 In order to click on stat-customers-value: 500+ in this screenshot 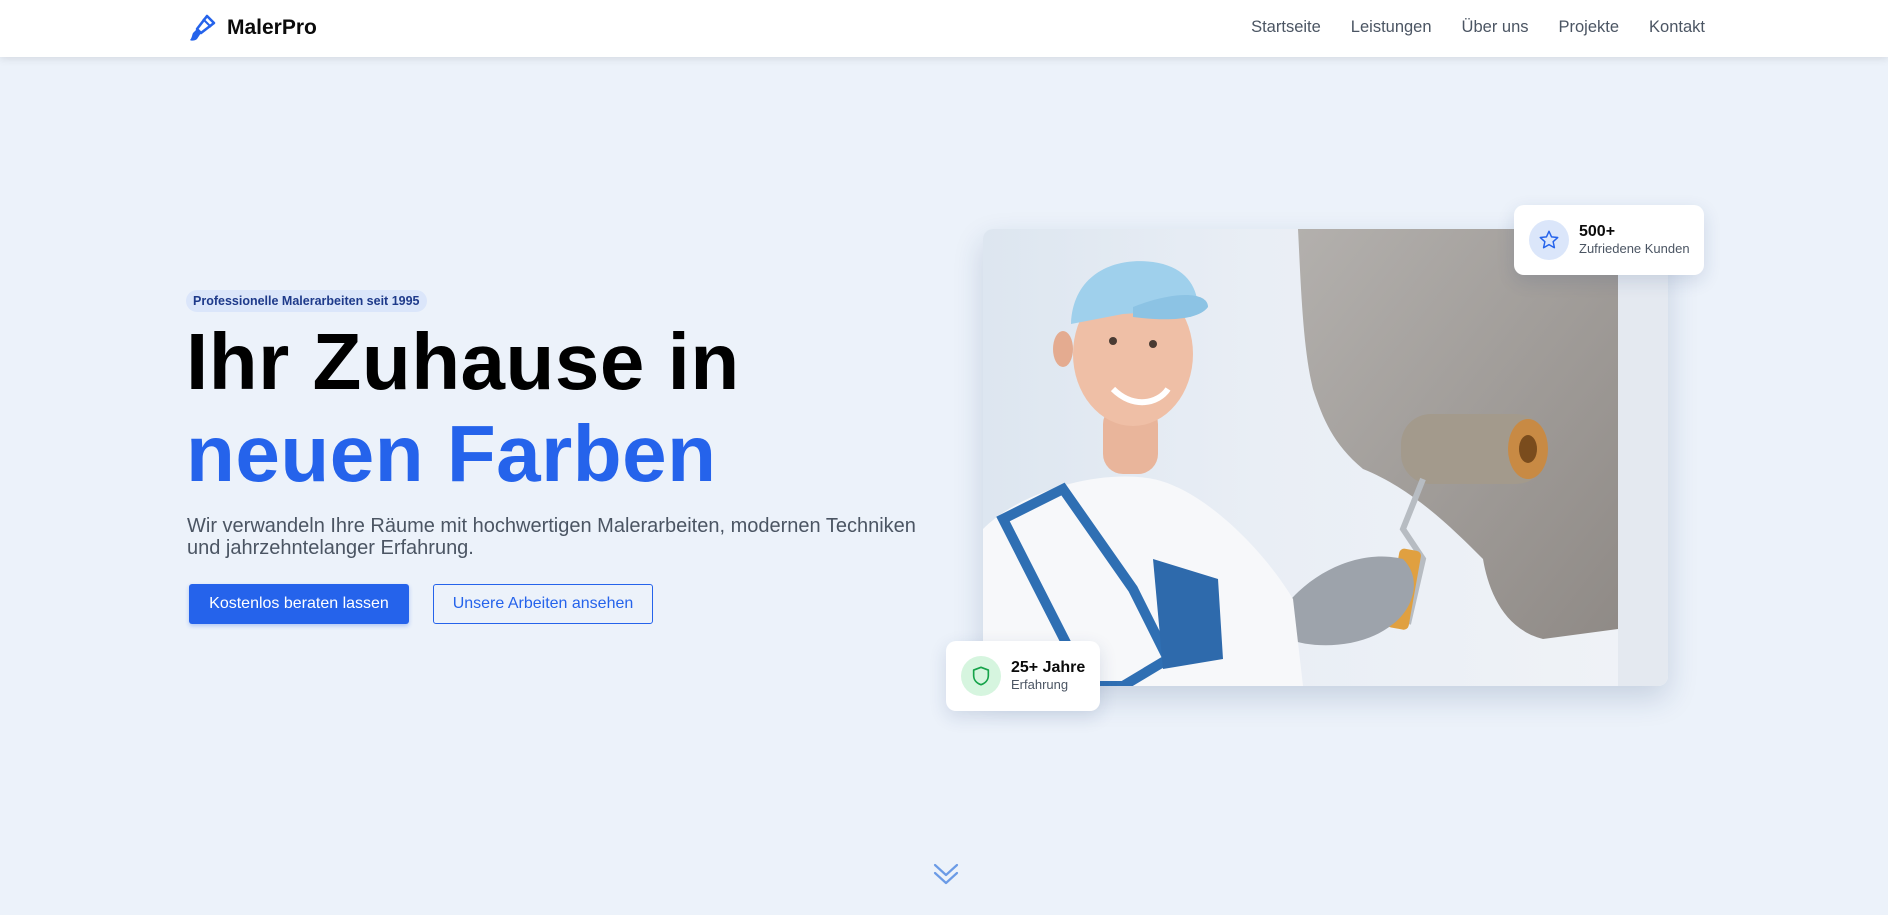, I will do `click(1597, 231)`.